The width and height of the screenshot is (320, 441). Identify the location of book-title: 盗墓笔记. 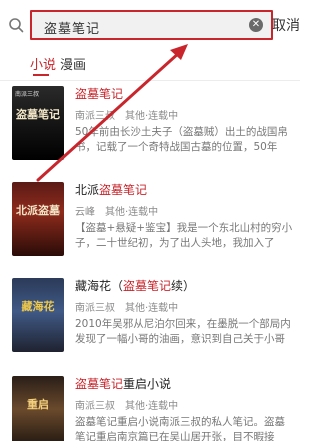
(184, 94).